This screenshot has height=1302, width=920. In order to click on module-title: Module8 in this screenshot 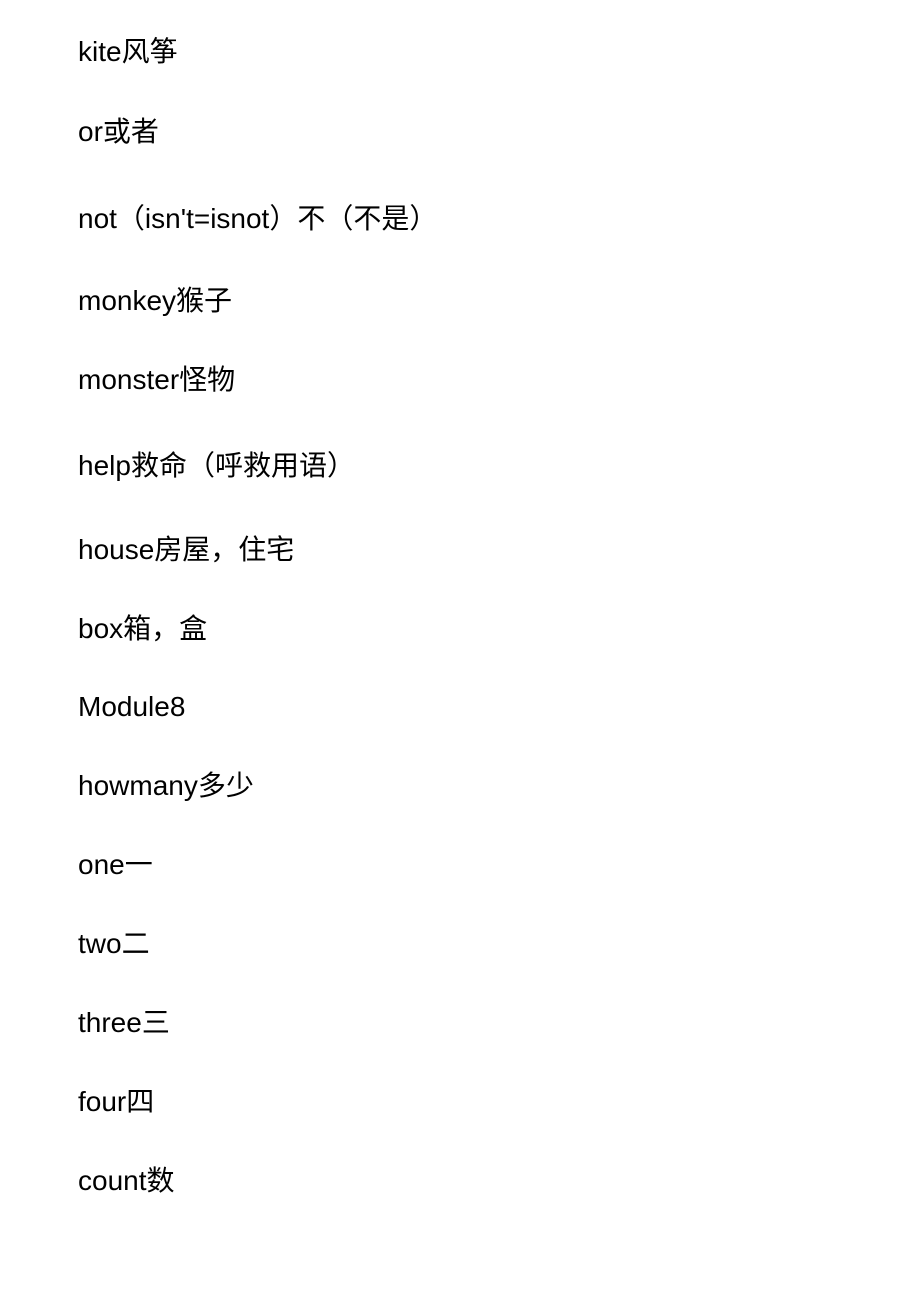, I will do `click(132, 706)`.